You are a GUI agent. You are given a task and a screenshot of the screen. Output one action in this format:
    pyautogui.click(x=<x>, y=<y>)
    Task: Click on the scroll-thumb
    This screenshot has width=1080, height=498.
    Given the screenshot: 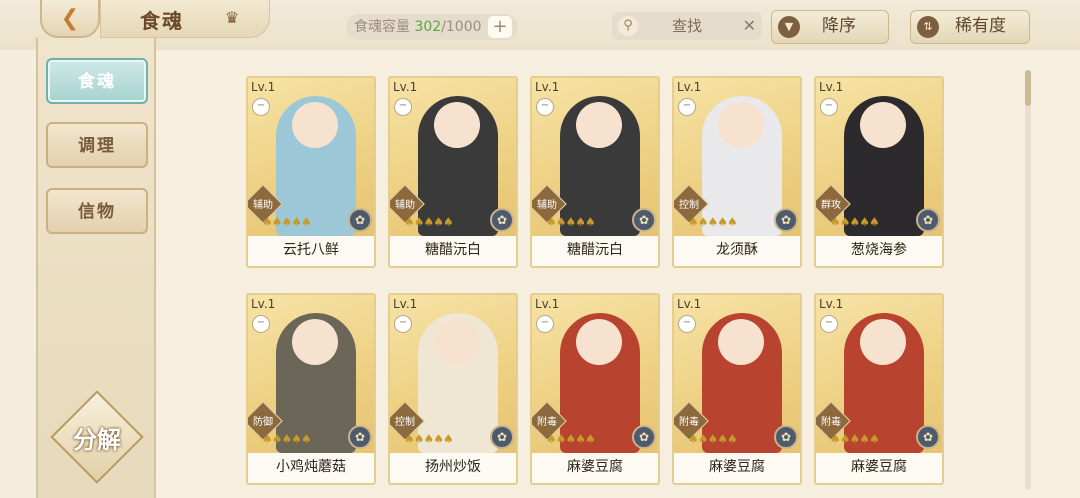 What is the action you would take?
    pyautogui.click(x=1028, y=88)
    